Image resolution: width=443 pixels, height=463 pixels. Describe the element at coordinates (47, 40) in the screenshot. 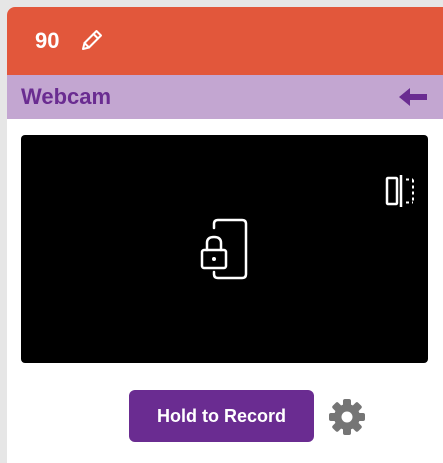

I see `class-sample-count: 90` at that location.